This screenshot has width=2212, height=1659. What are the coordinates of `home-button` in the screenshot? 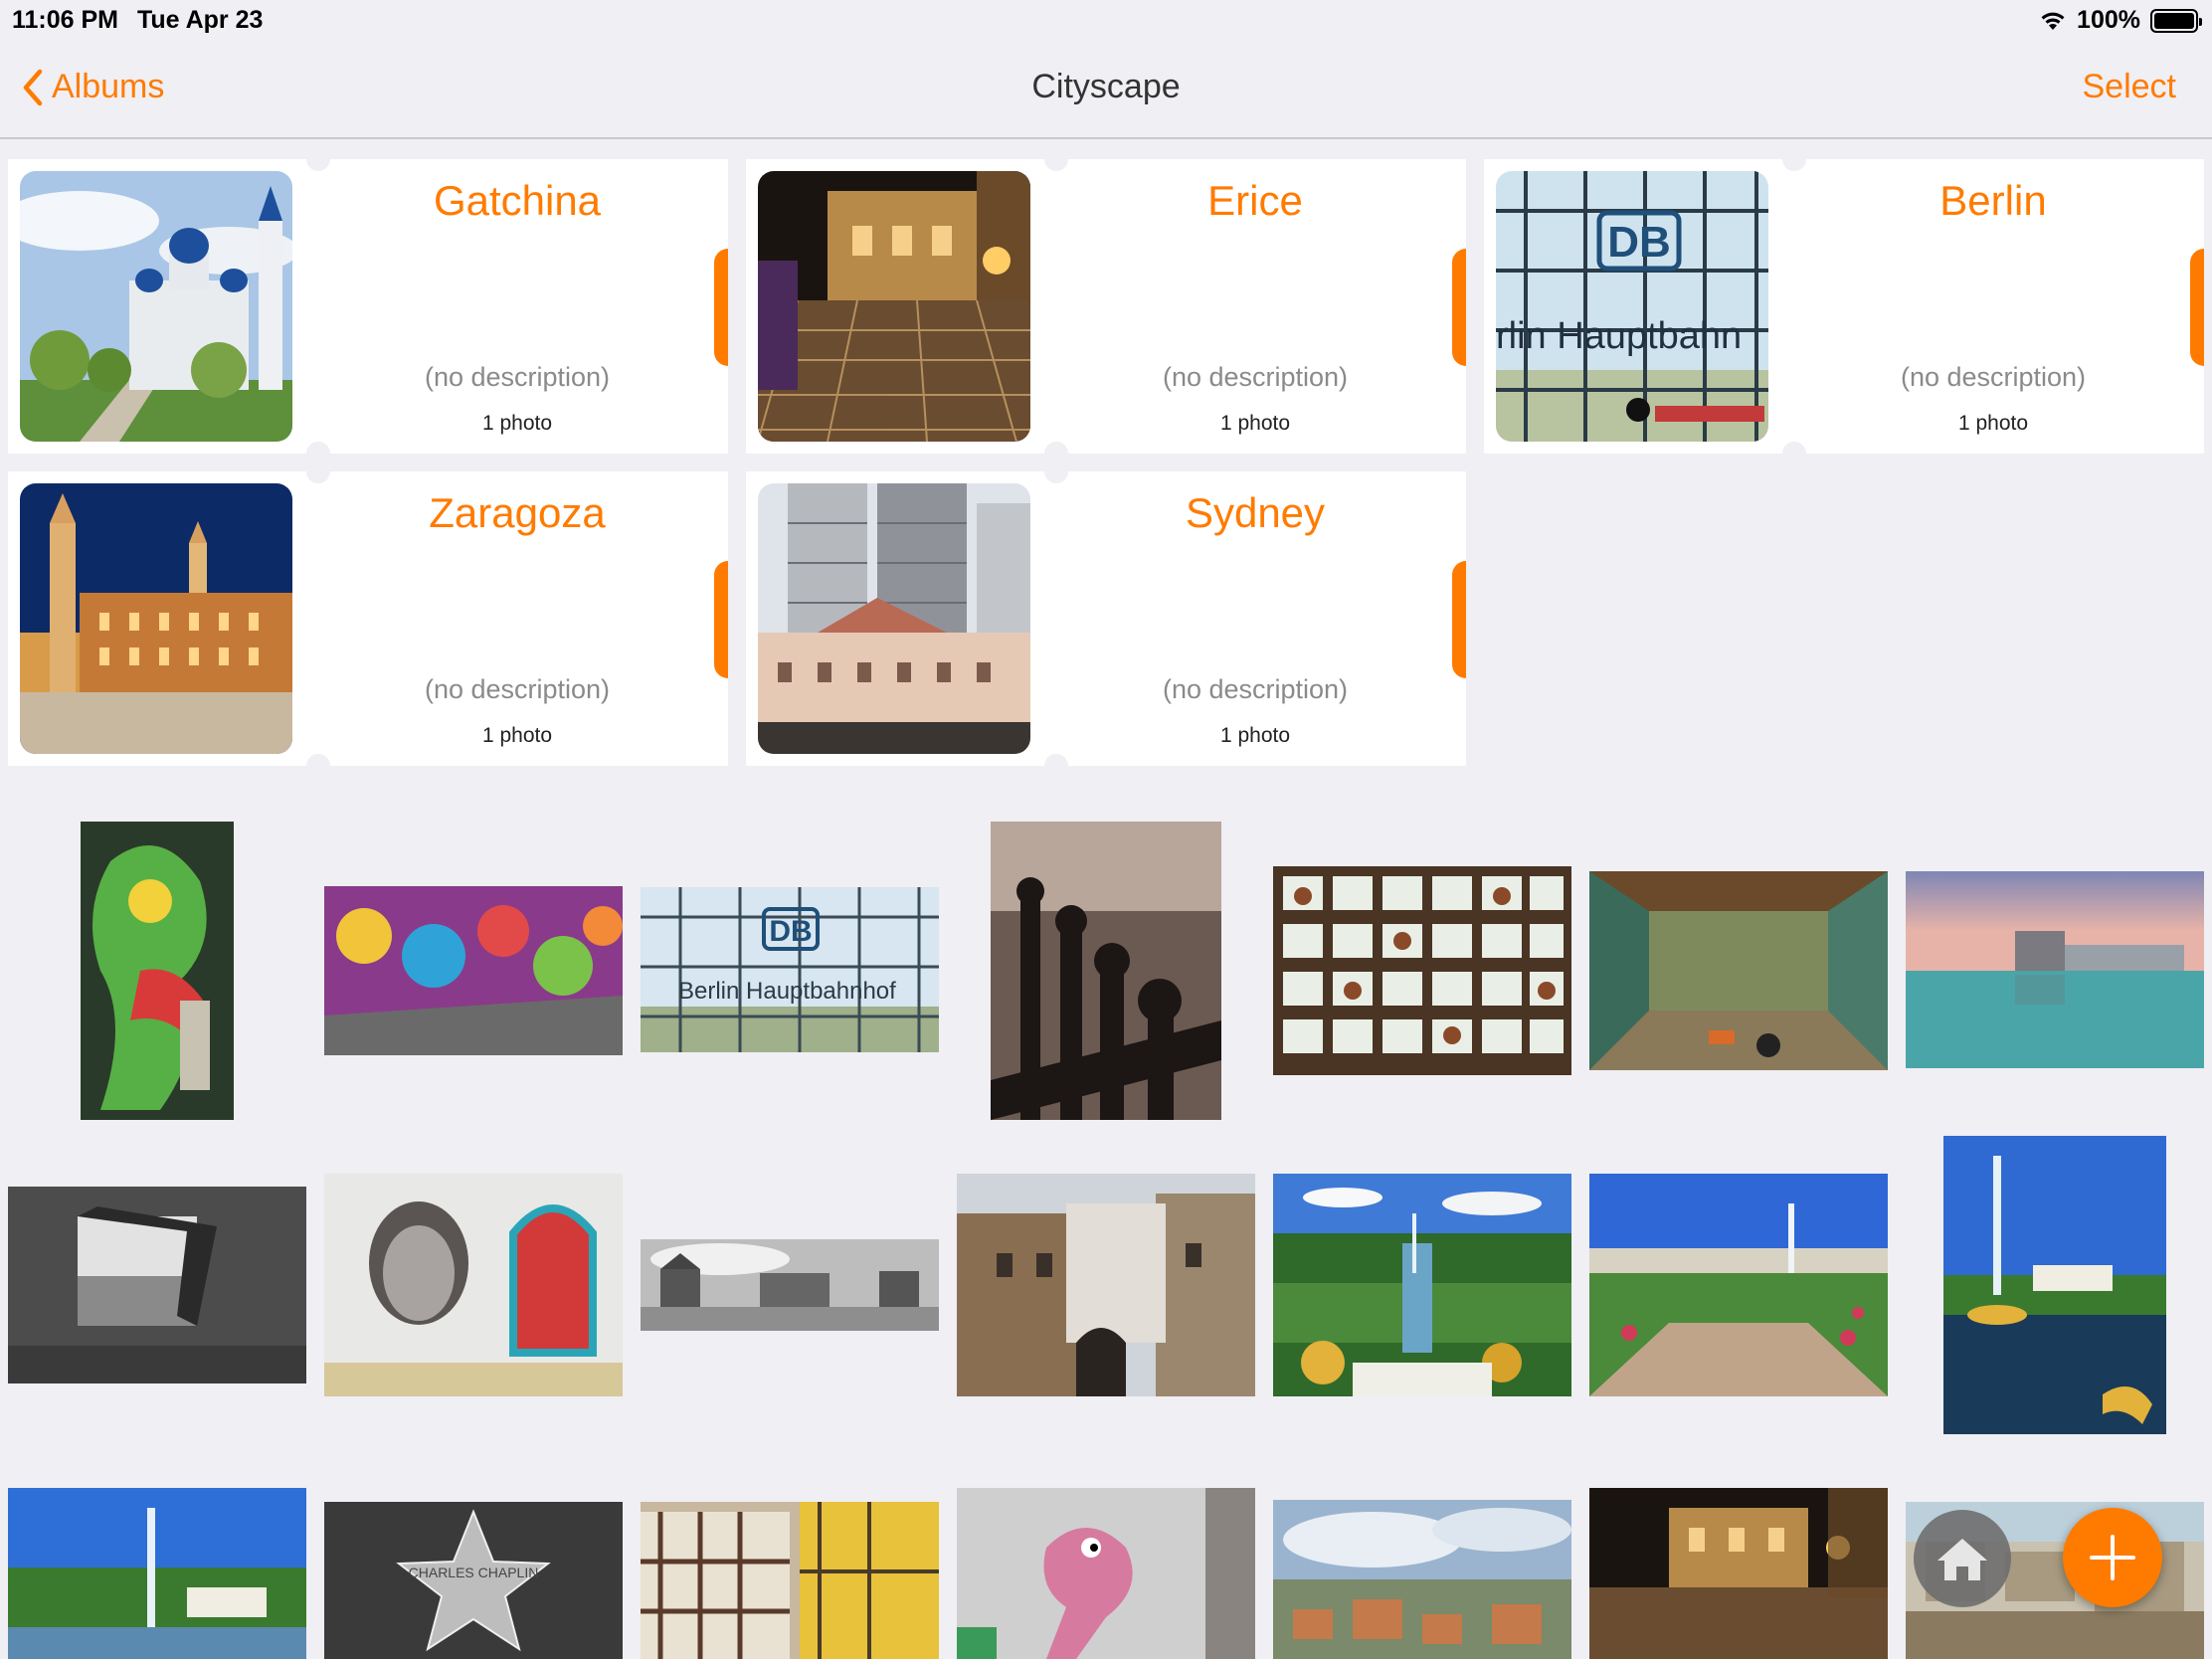 It's located at (1962, 1558).